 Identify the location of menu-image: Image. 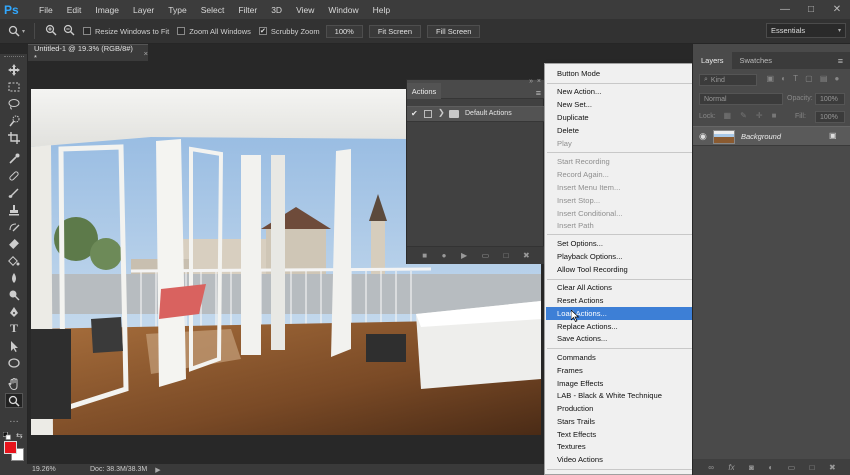
(107, 10).